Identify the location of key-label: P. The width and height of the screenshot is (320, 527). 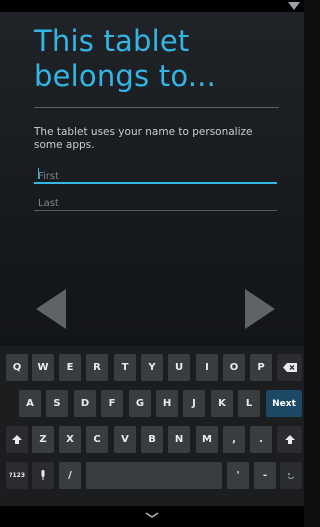
(261, 367).